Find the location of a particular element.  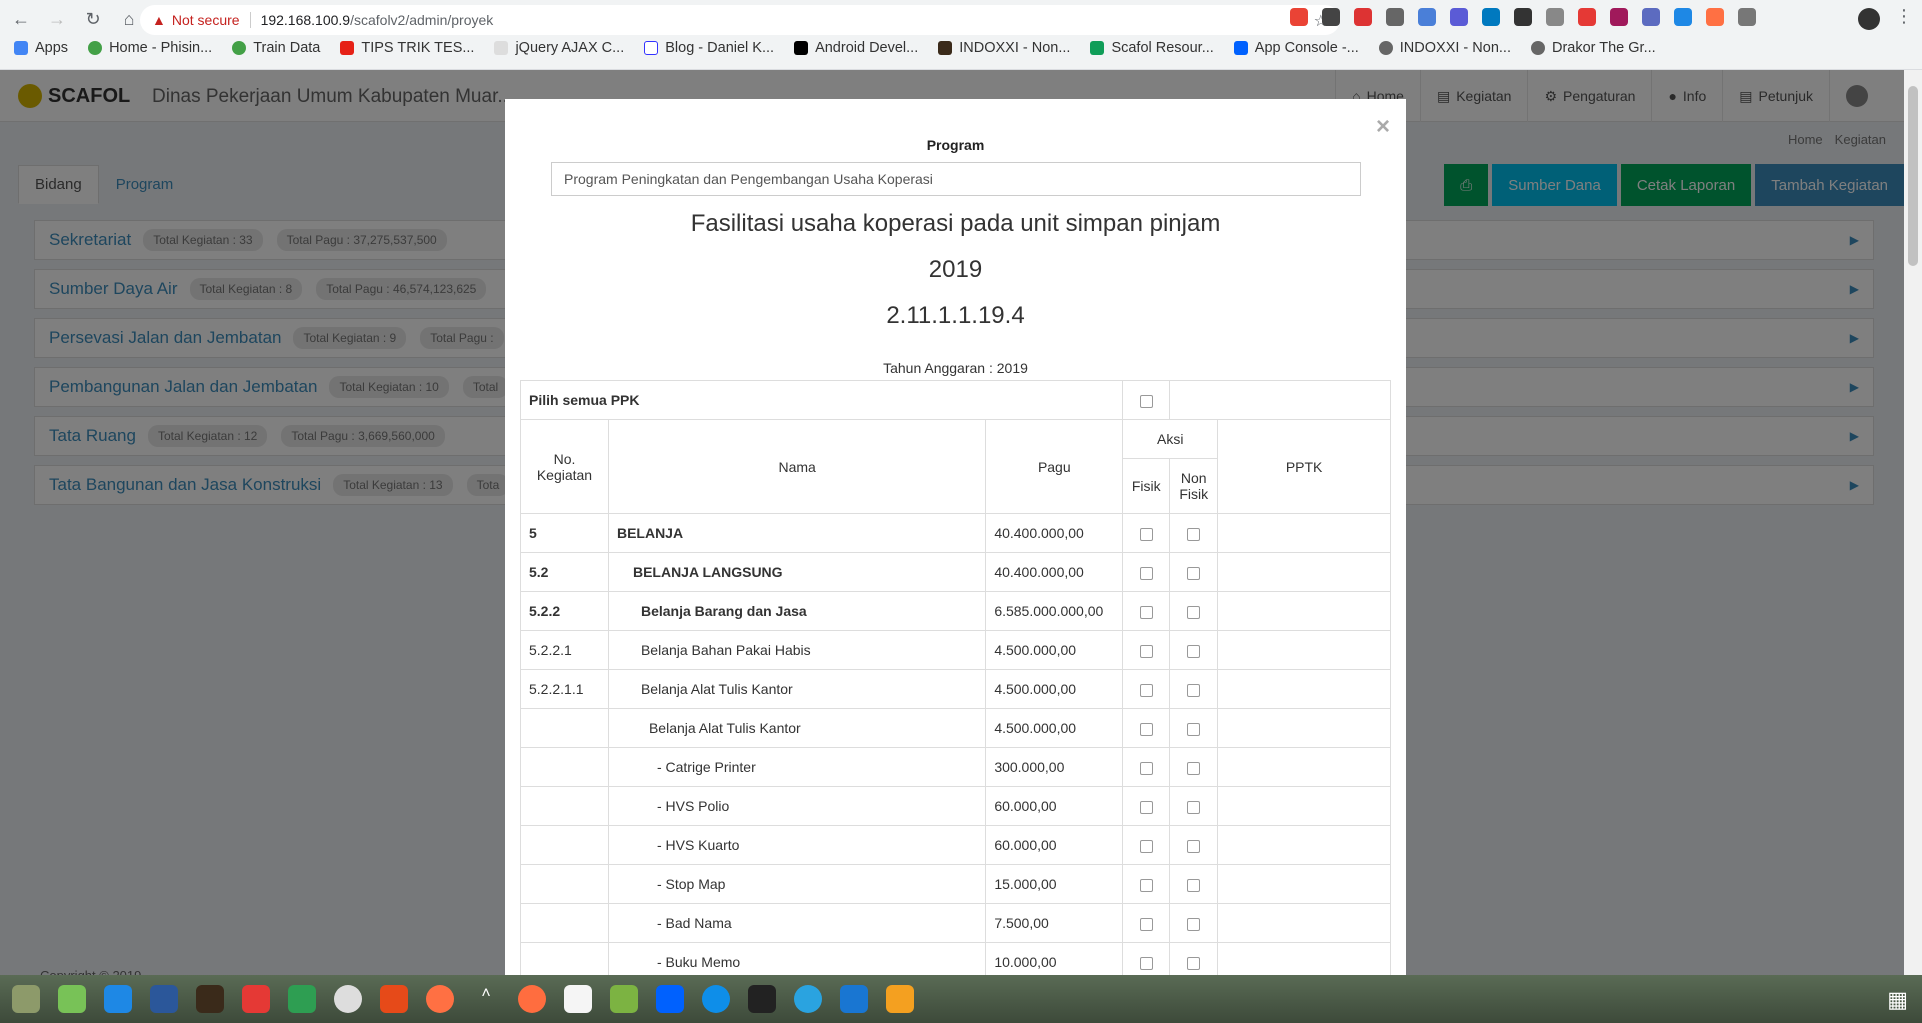

app-grid-icon: ▦ is located at coordinates (1897, 1000).